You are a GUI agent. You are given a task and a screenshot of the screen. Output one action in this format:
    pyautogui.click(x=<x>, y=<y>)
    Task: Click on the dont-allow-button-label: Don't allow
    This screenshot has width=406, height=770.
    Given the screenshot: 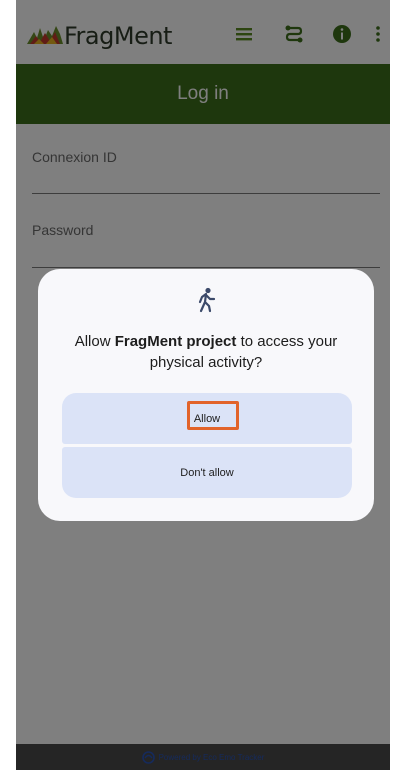 What is the action you would take?
    pyautogui.click(x=207, y=472)
    